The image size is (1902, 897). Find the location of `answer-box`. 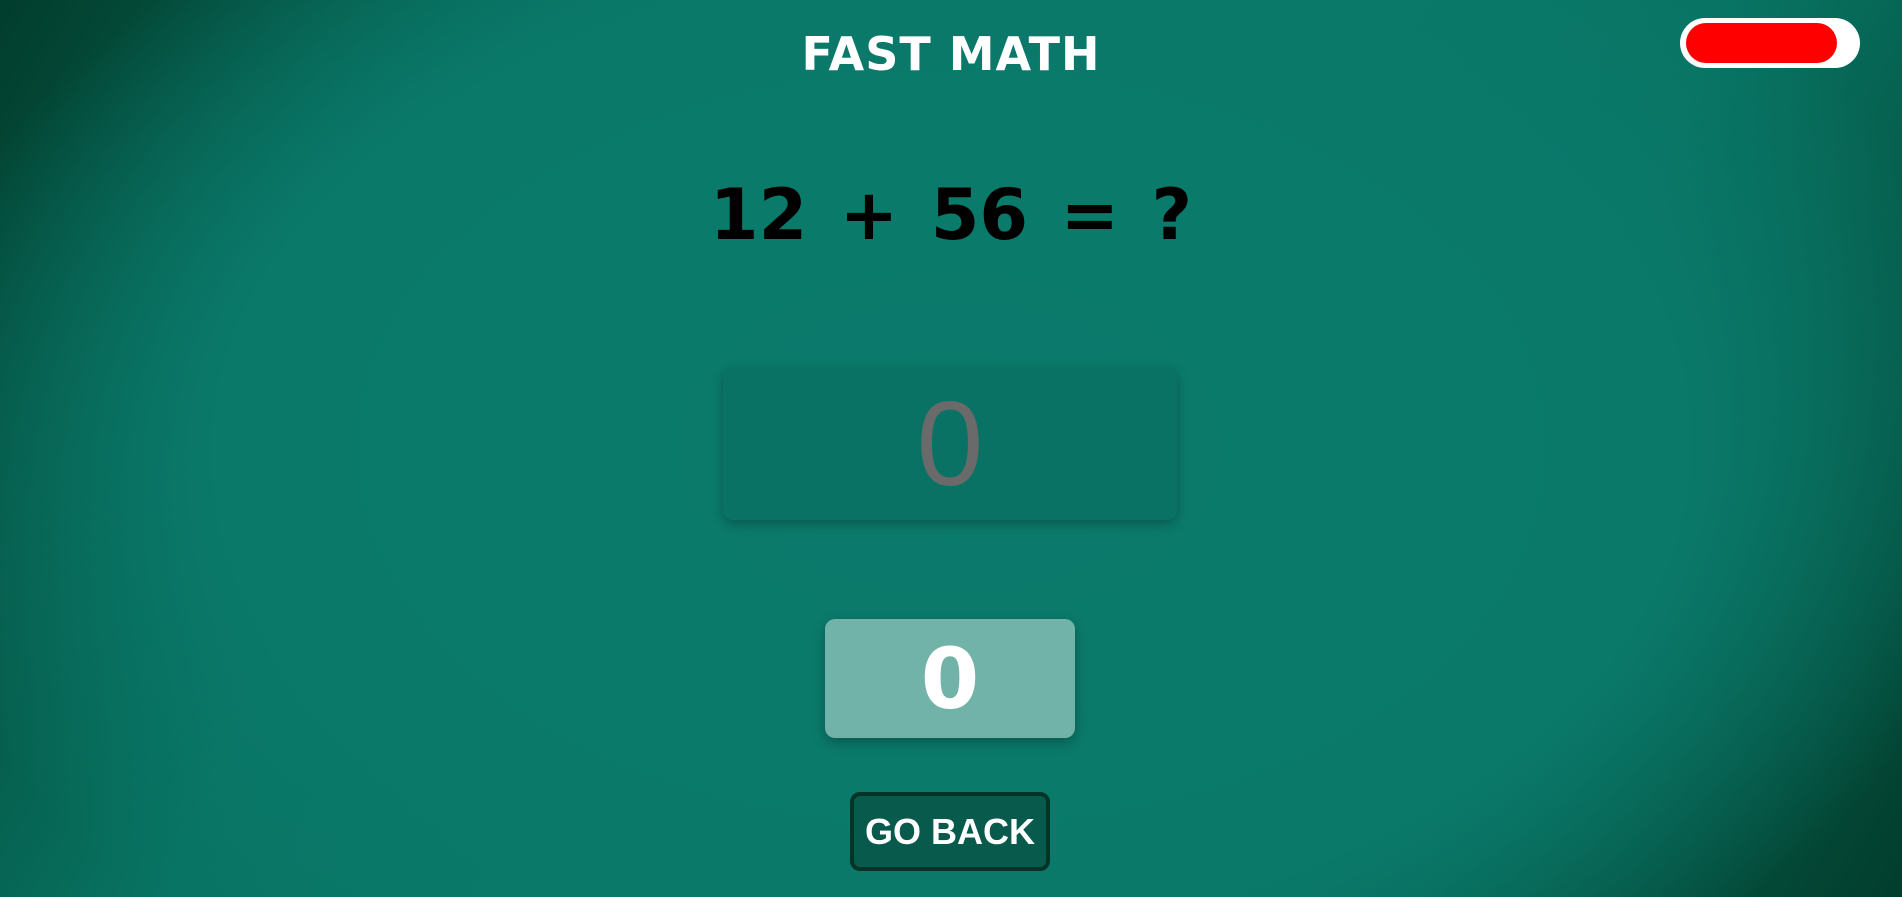

answer-box is located at coordinates (950, 443).